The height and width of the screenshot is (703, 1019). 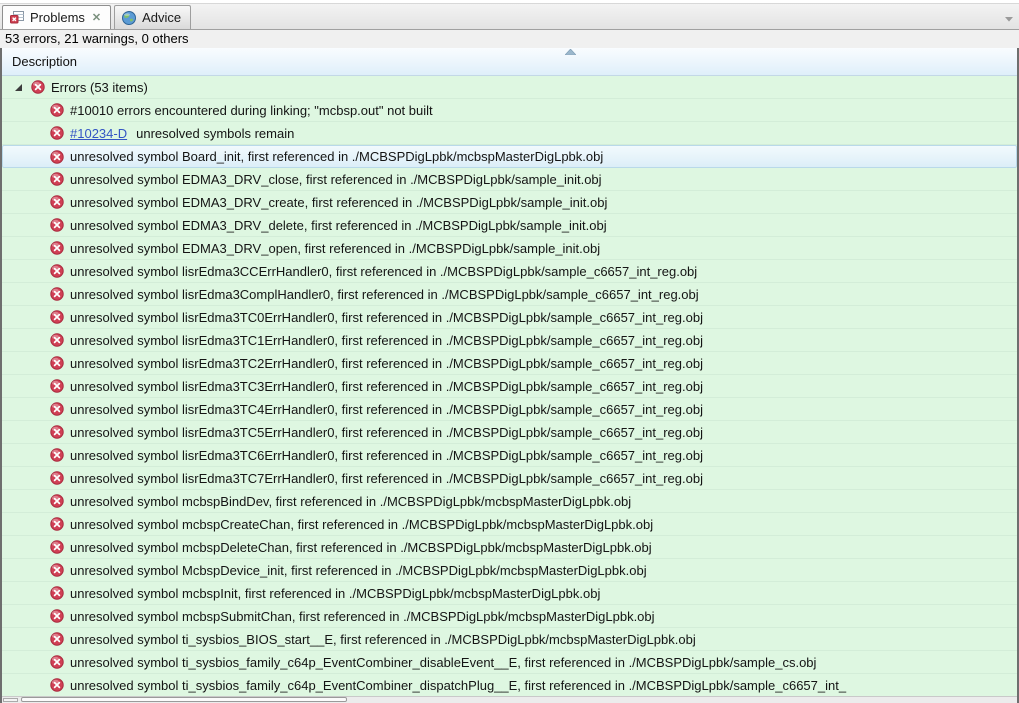 What do you see at coordinates (509, 62) in the screenshot?
I see `column-header-description: Description` at bounding box center [509, 62].